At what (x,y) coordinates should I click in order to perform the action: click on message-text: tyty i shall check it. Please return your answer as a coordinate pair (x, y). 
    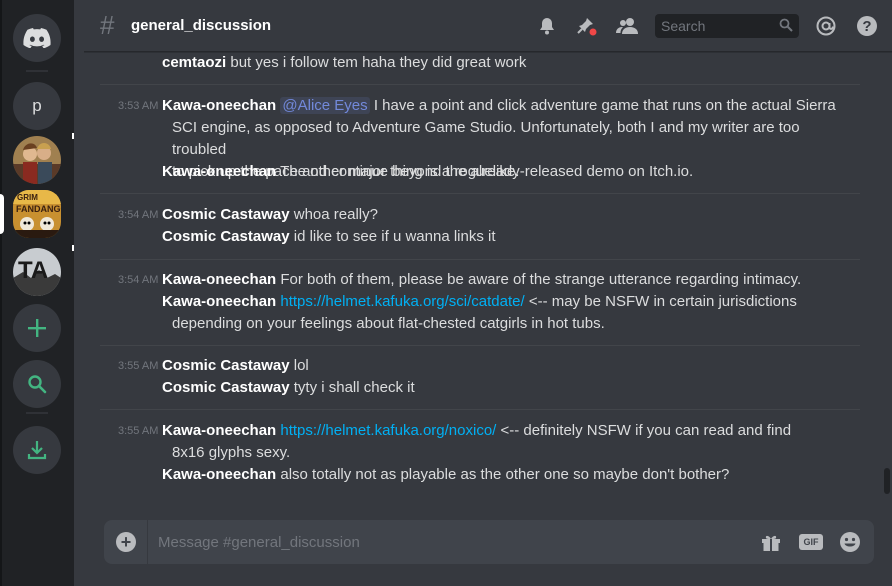
    Looking at the image, I should click on (354, 387).